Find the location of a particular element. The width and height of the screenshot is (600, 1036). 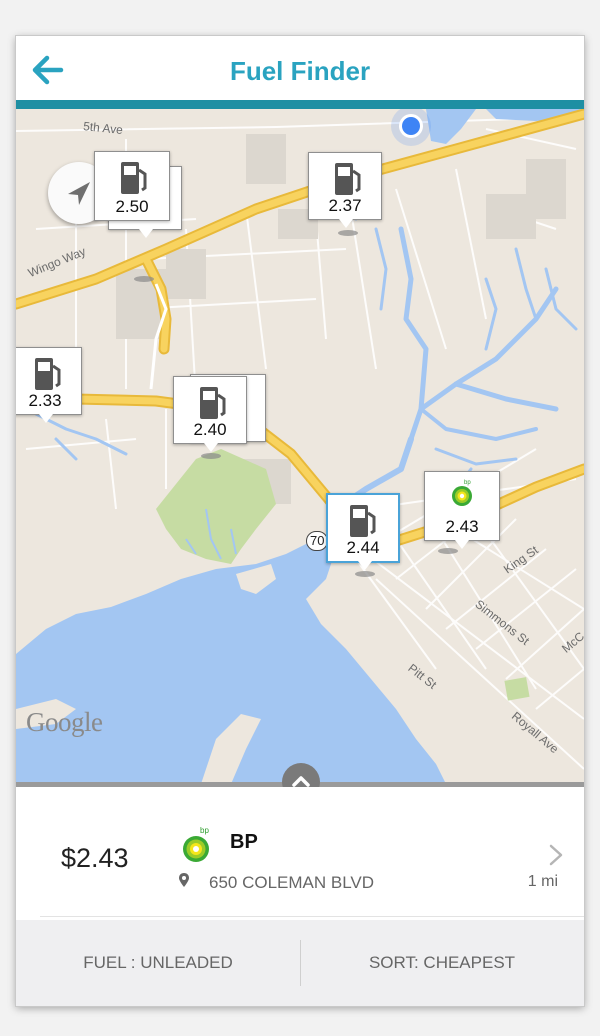

card-divider is located at coordinates (312, 916).